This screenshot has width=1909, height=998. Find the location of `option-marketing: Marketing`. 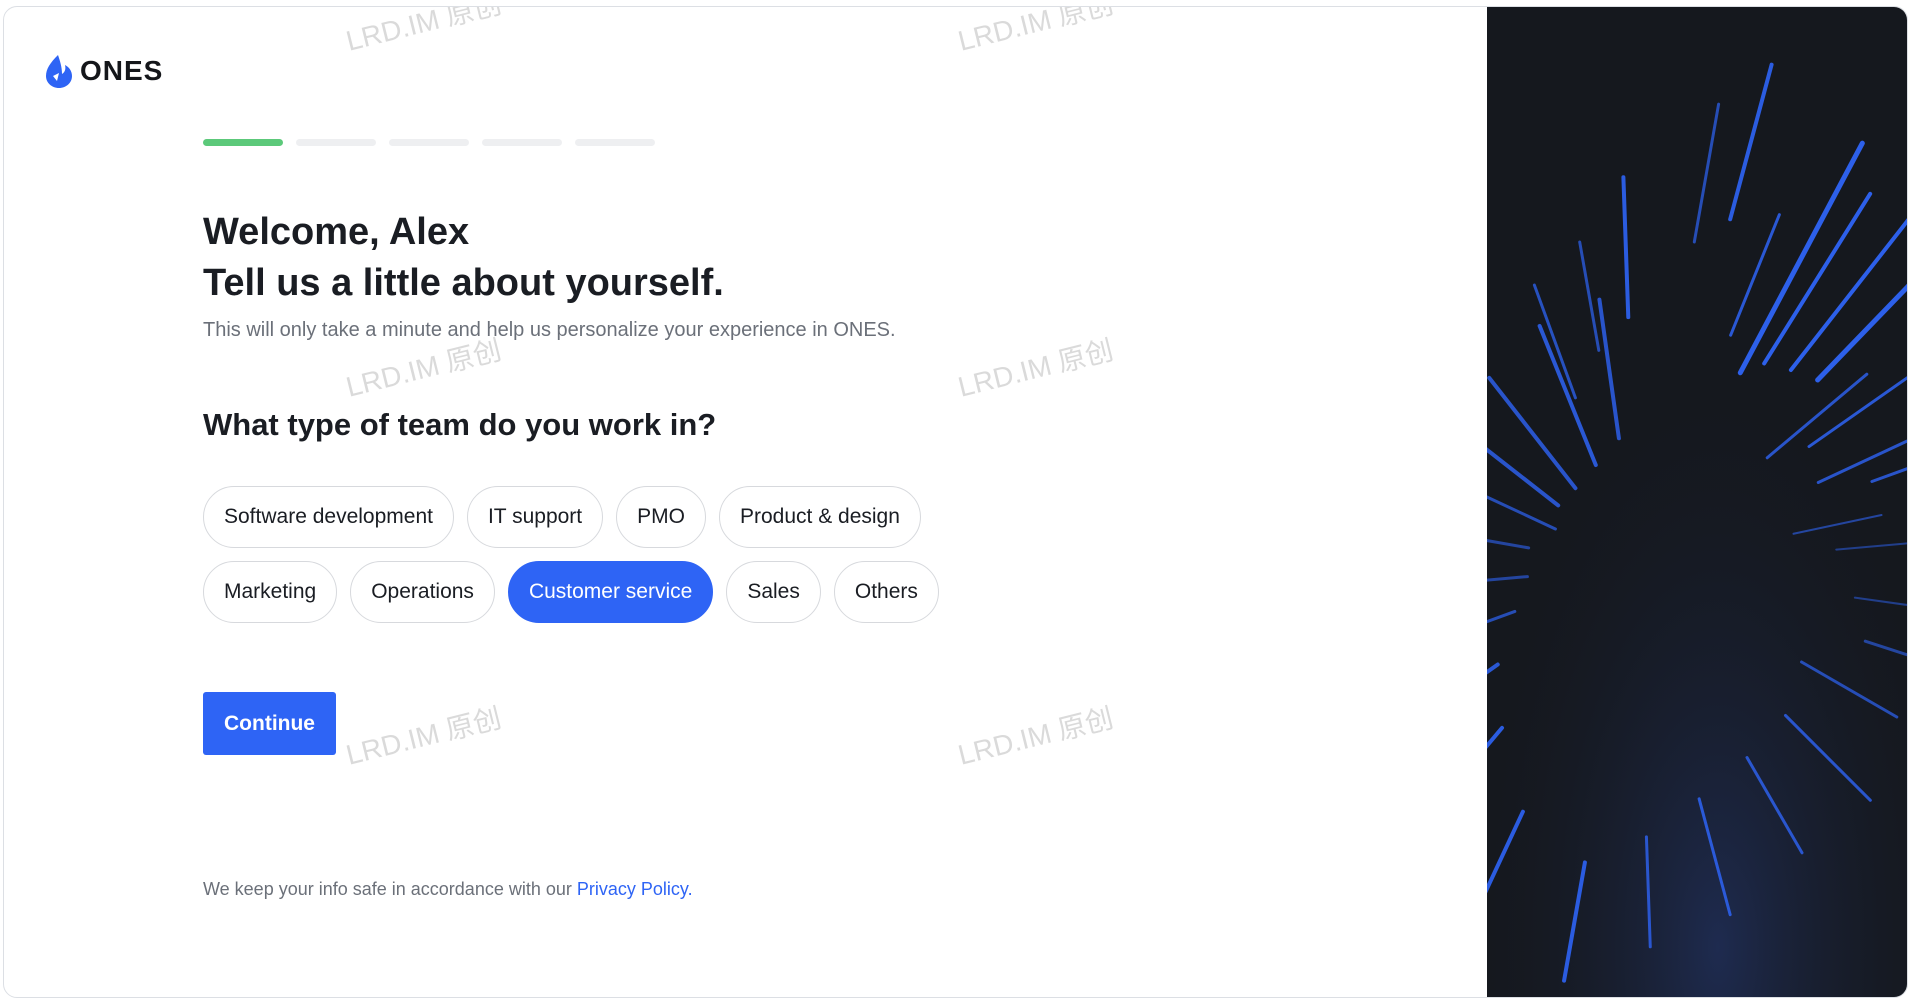

option-marketing: Marketing is located at coordinates (270, 592).